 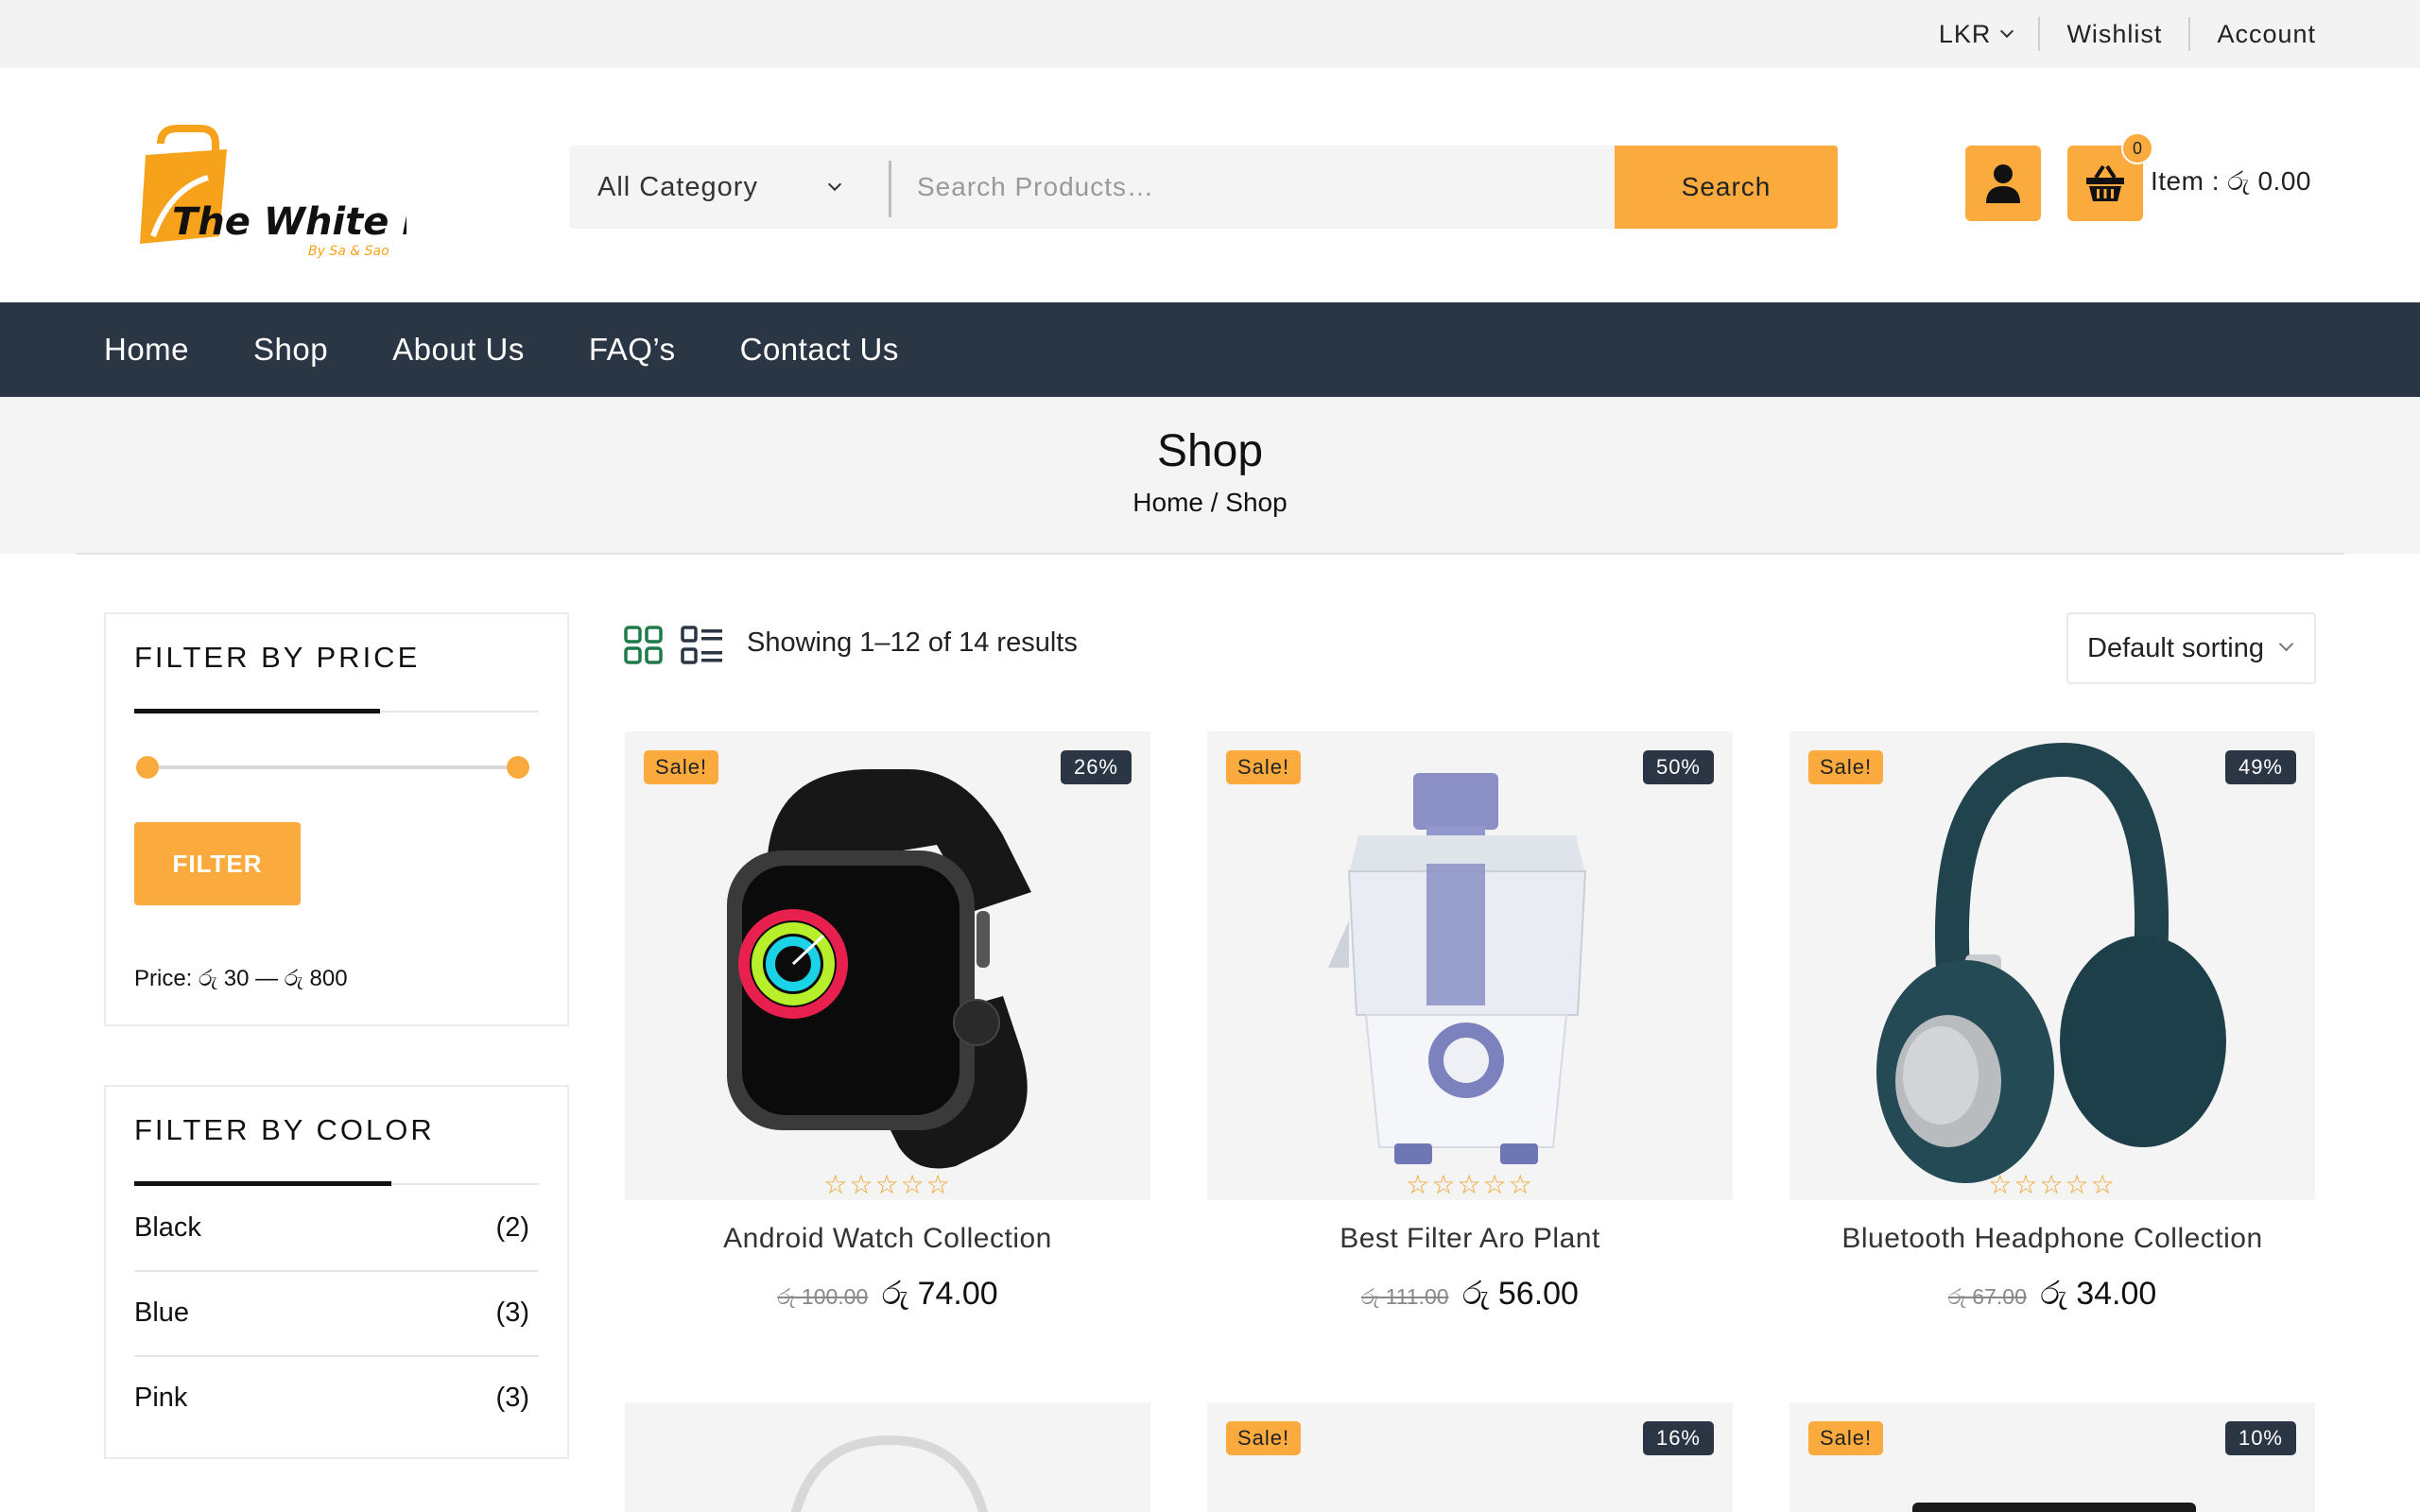 What do you see at coordinates (342, 194) in the screenshot?
I see `site-logo: The White Market By Sa & Sao` at bounding box center [342, 194].